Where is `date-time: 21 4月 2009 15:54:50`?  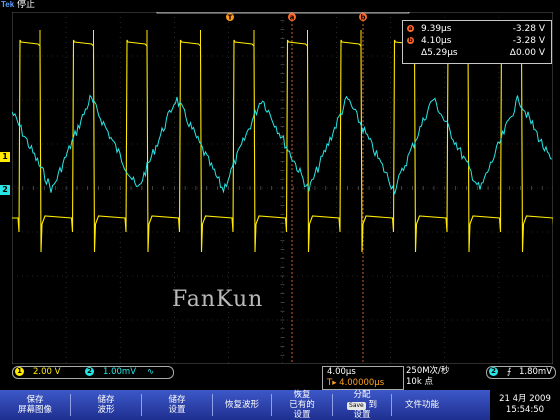 date-time: 21 4月 2009 15:54:50 is located at coordinates (525, 405).